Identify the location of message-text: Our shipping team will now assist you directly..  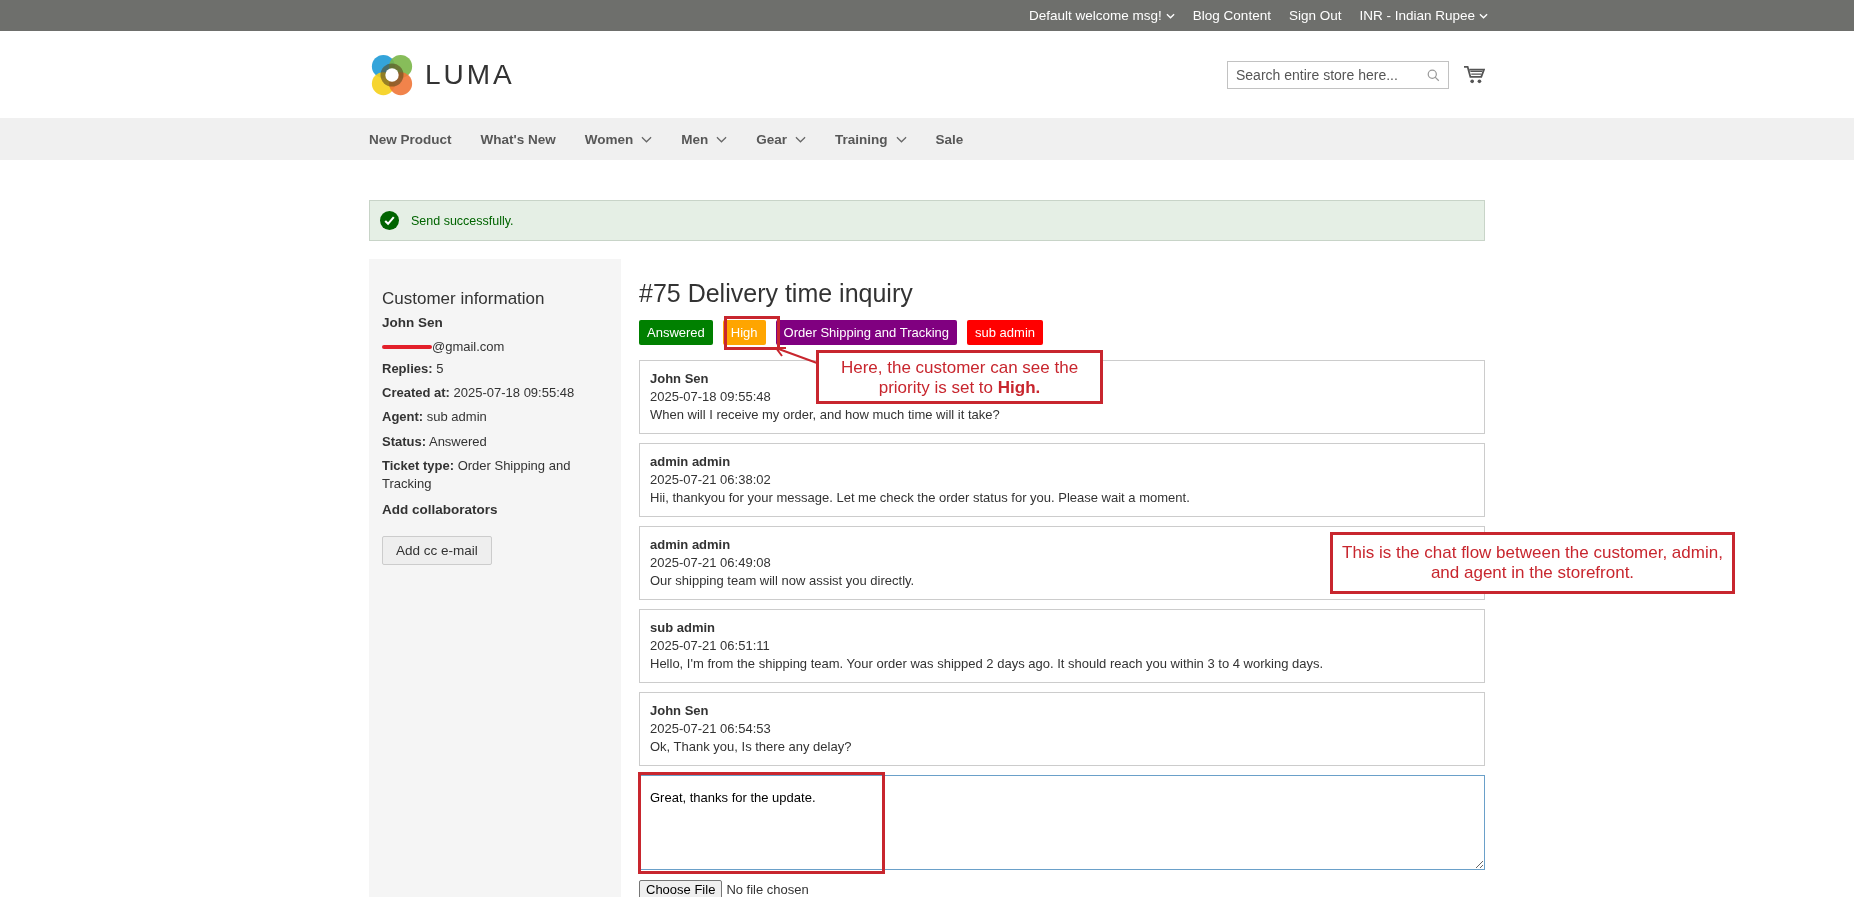
(782, 581).